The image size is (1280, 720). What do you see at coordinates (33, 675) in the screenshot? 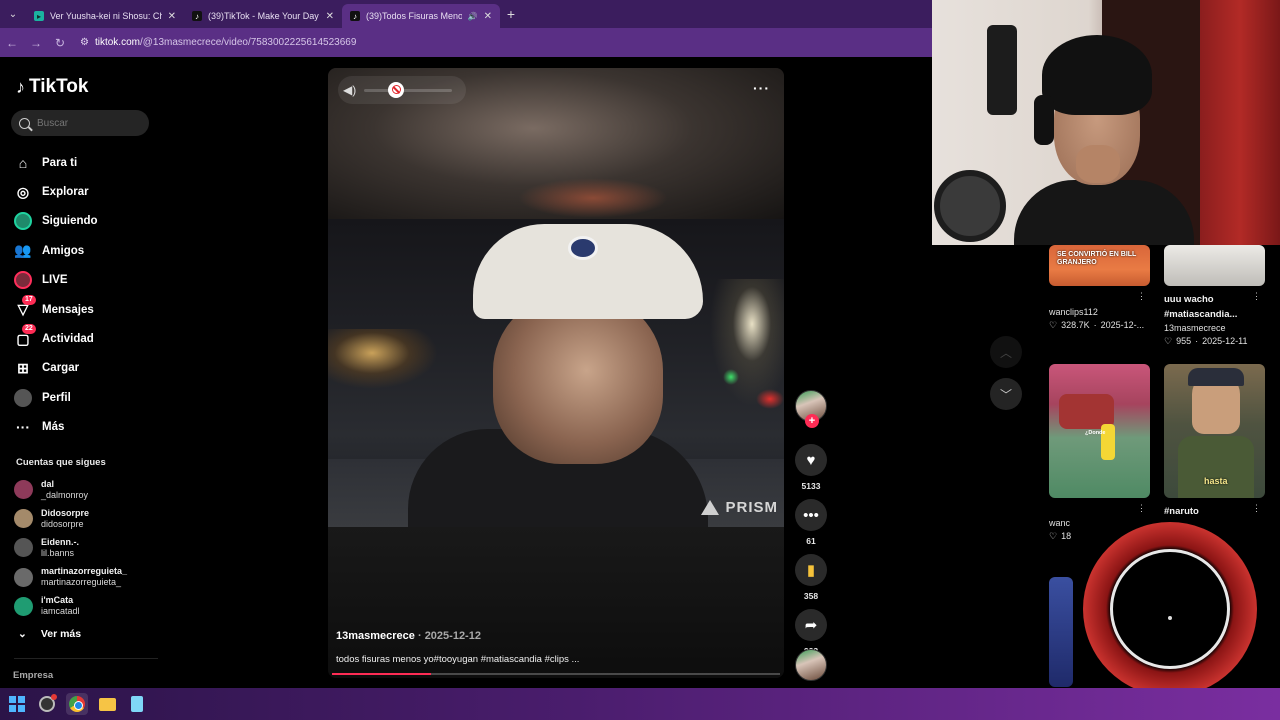
I see `company-link: Empresa` at bounding box center [33, 675].